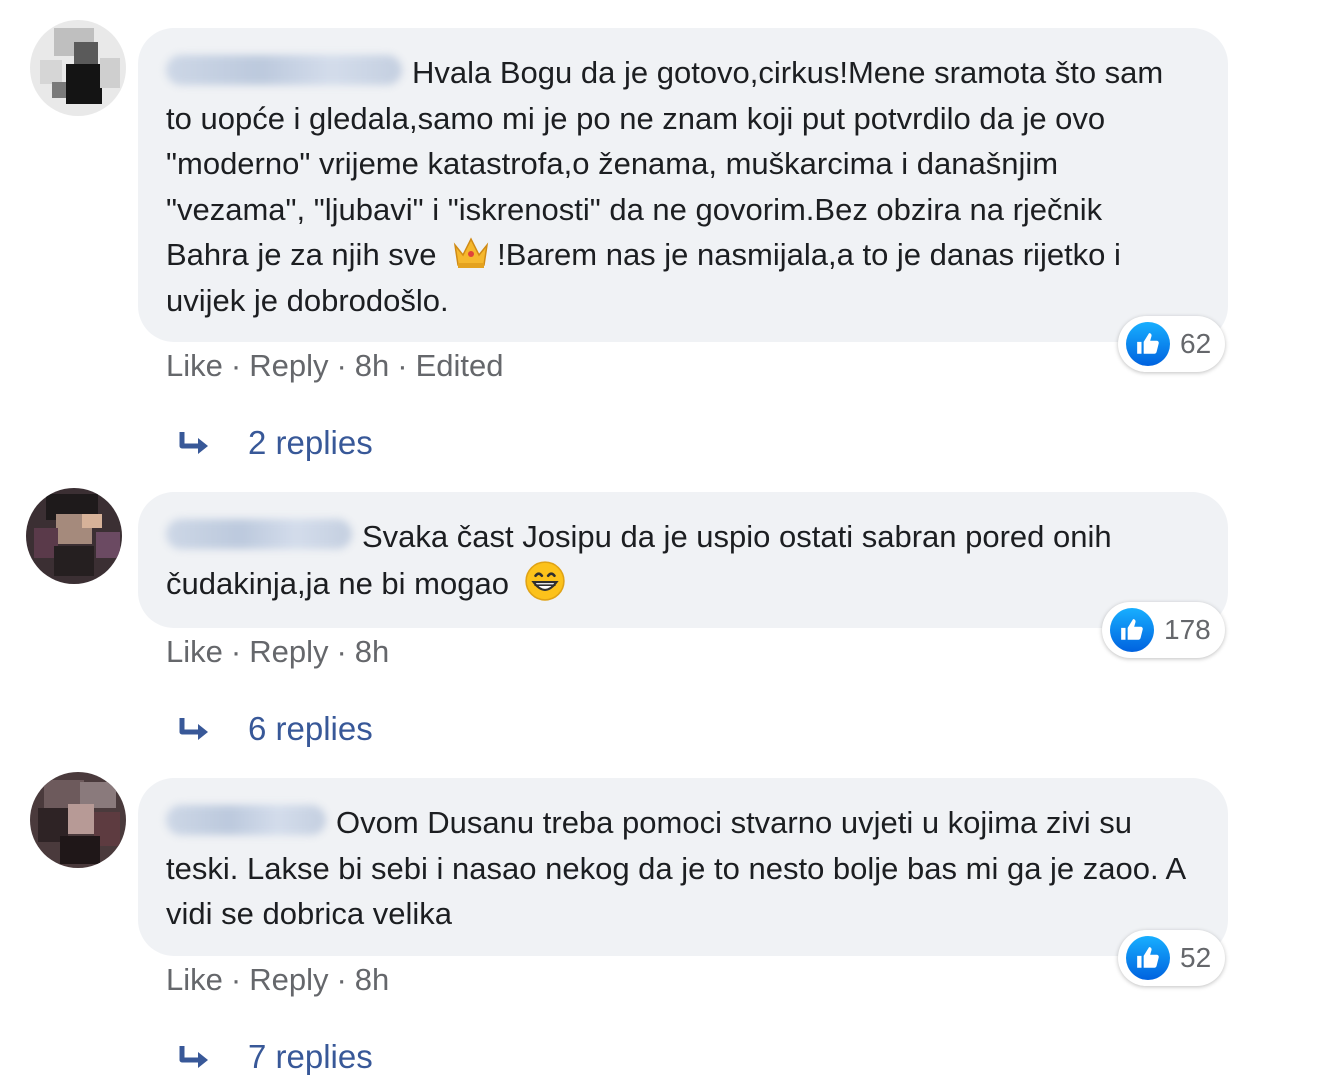 Image resolution: width=1318 pixels, height=1080 pixels. What do you see at coordinates (310, 1056) in the screenshot?
I see `replies-count: 7 replies` at bounding box center [310, 1056].